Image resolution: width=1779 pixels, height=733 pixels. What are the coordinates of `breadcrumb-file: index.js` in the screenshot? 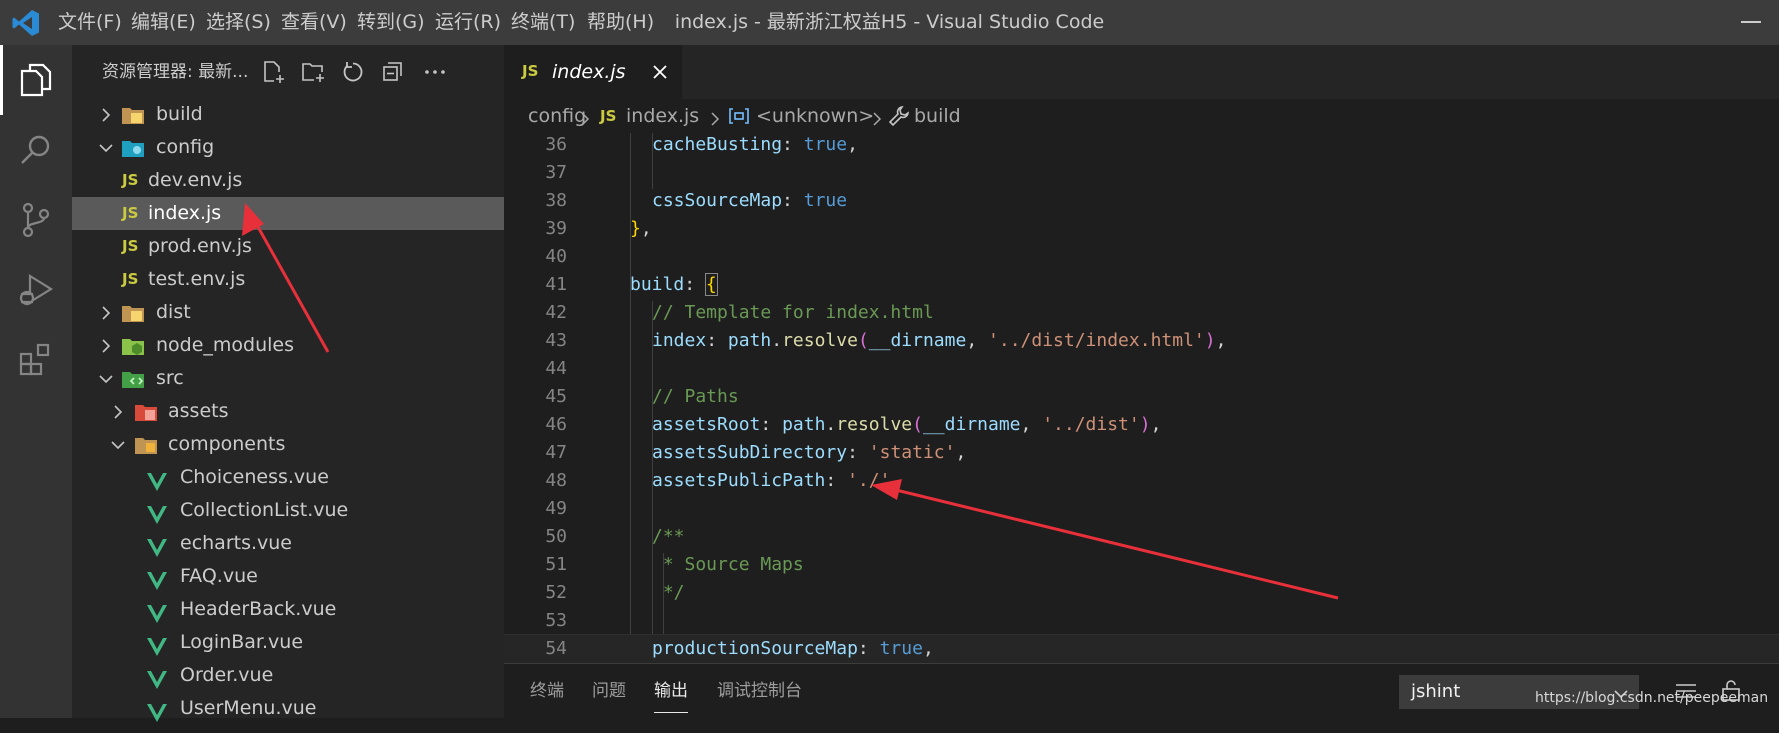 It's located at (662, 116).